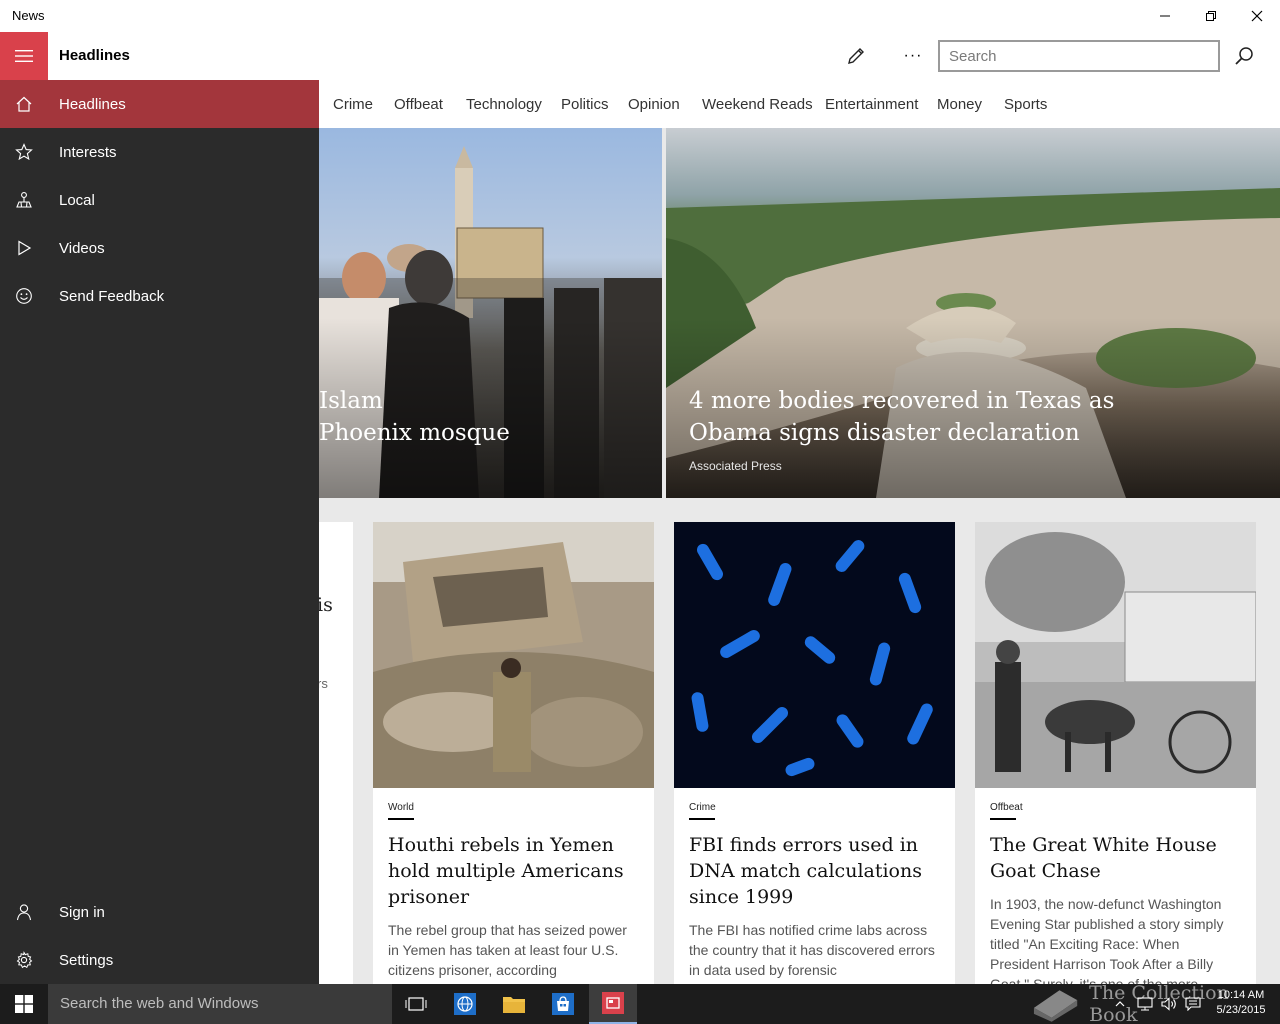  I want to click on restore-icon, so click(1211, 16).